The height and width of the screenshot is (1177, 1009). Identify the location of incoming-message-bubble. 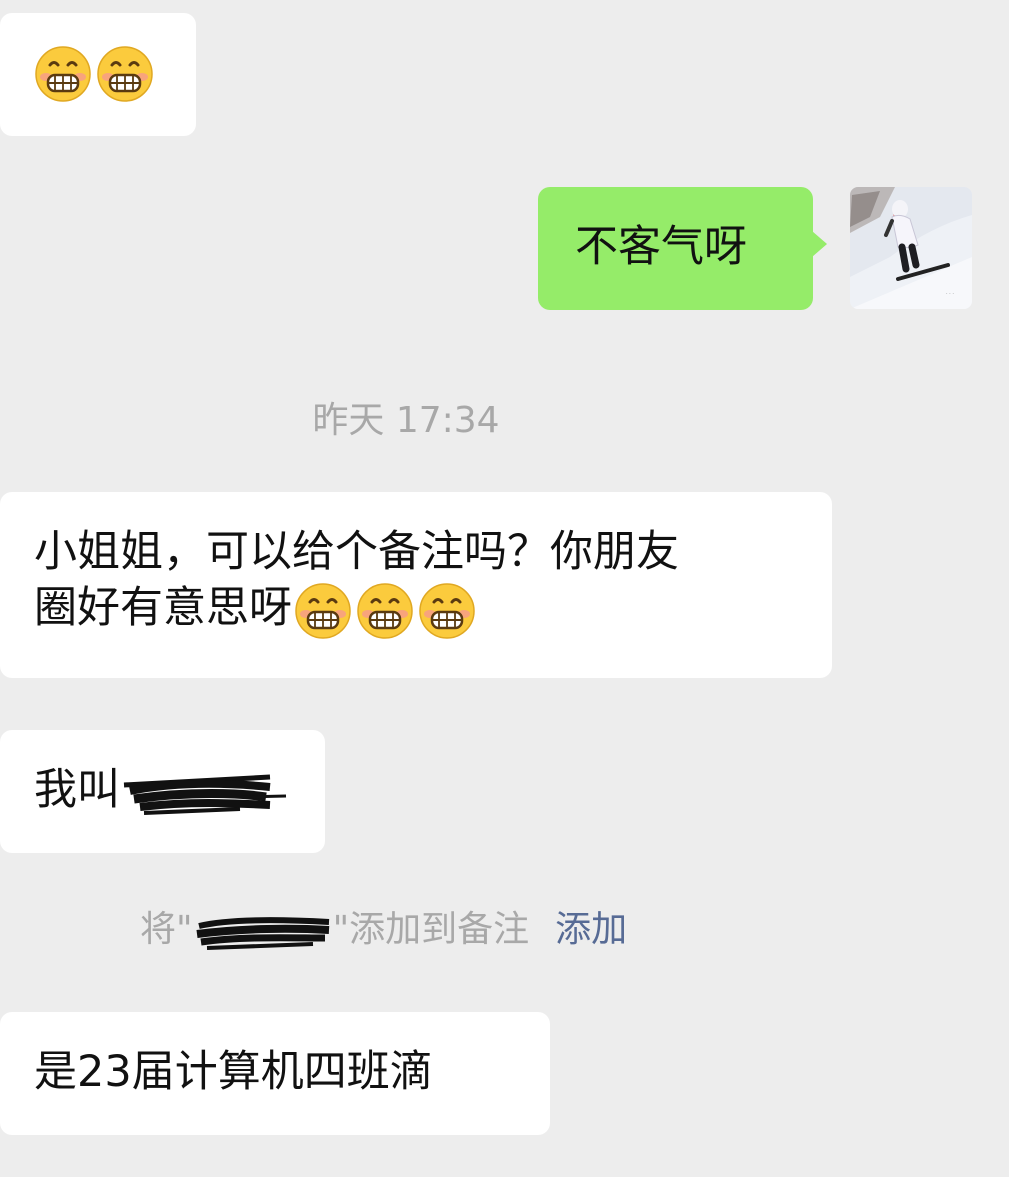
(98, 74).